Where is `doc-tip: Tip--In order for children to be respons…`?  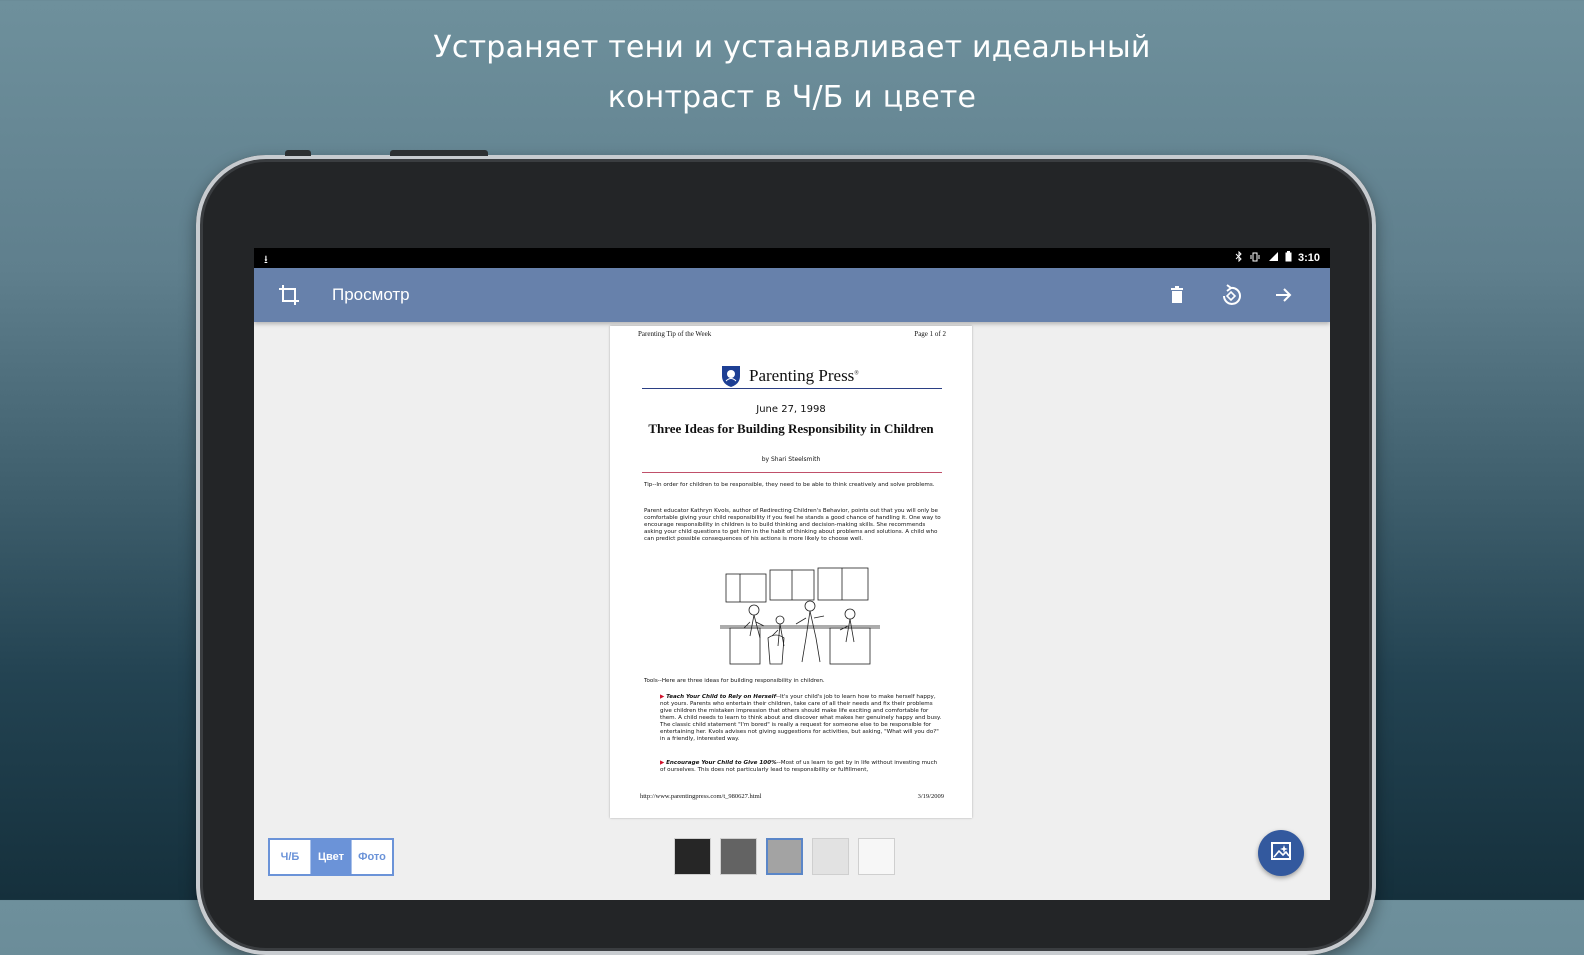
doc-tip: Tip--In order for children to be respons… is located at coordinates (789, 485).